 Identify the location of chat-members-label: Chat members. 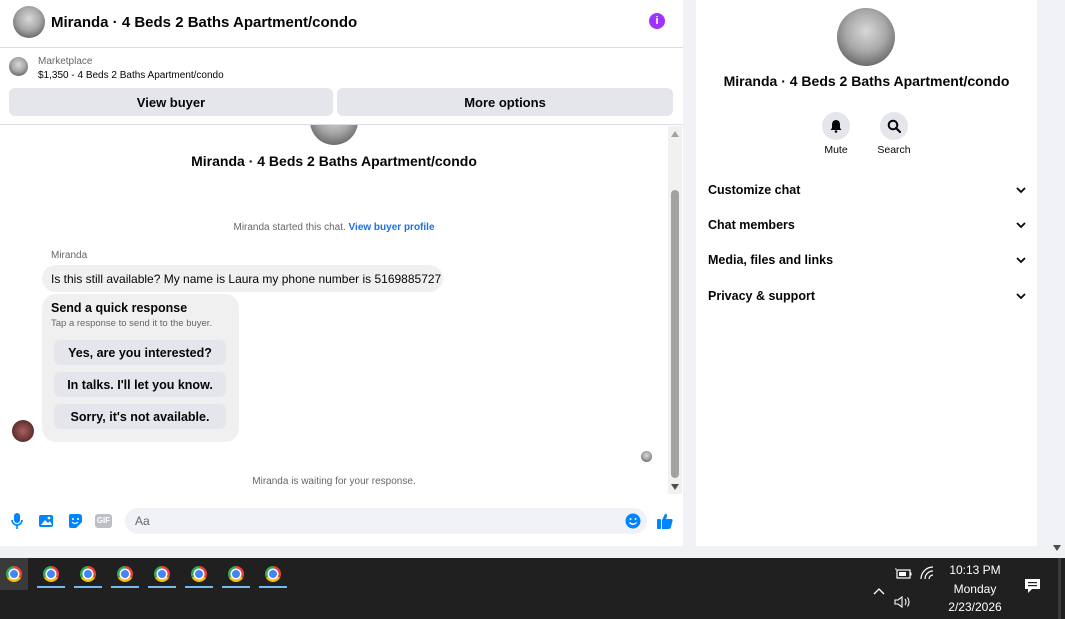
(751, 225).